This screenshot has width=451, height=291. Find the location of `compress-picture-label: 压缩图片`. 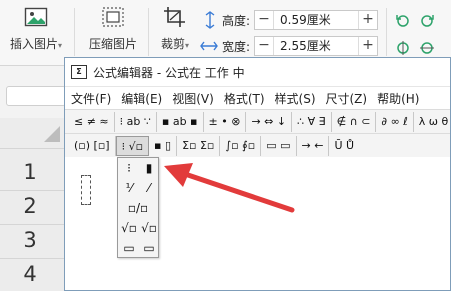

compress-picture-label: 压缩图片 is located at coordinates (112, 44).